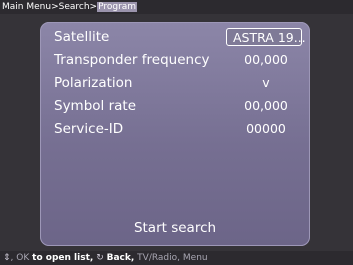 This screenshot has height=265, width=353. I want to click on satellite-label: Satellite, so click(82, 37).